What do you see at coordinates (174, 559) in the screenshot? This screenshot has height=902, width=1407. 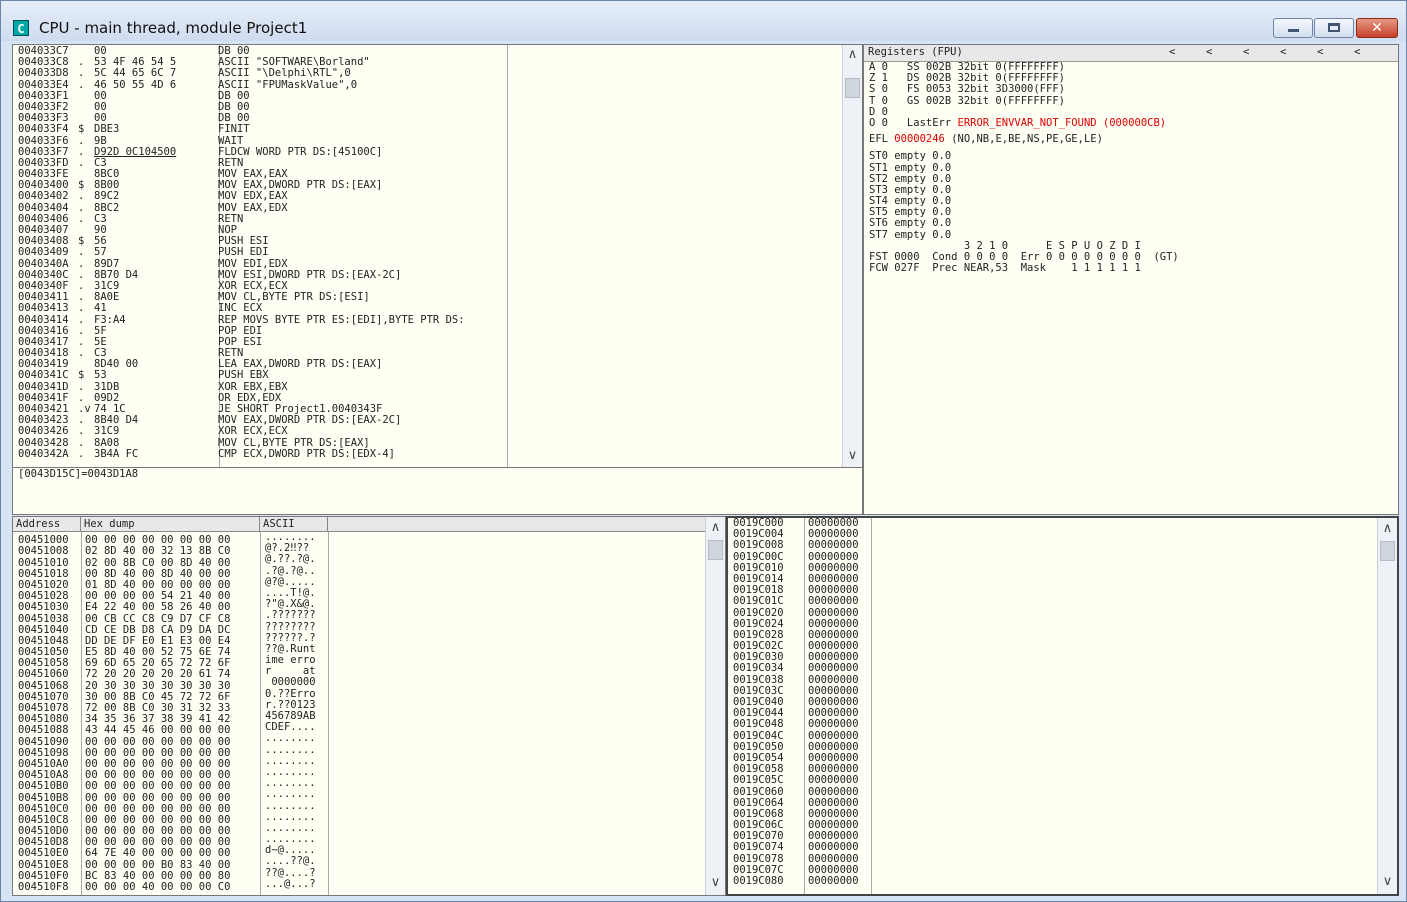 I see `dump-row: 00451010 02 00 8B C0 00 8D 40 00 @.??.?@.` at bounding box center [174, 559].